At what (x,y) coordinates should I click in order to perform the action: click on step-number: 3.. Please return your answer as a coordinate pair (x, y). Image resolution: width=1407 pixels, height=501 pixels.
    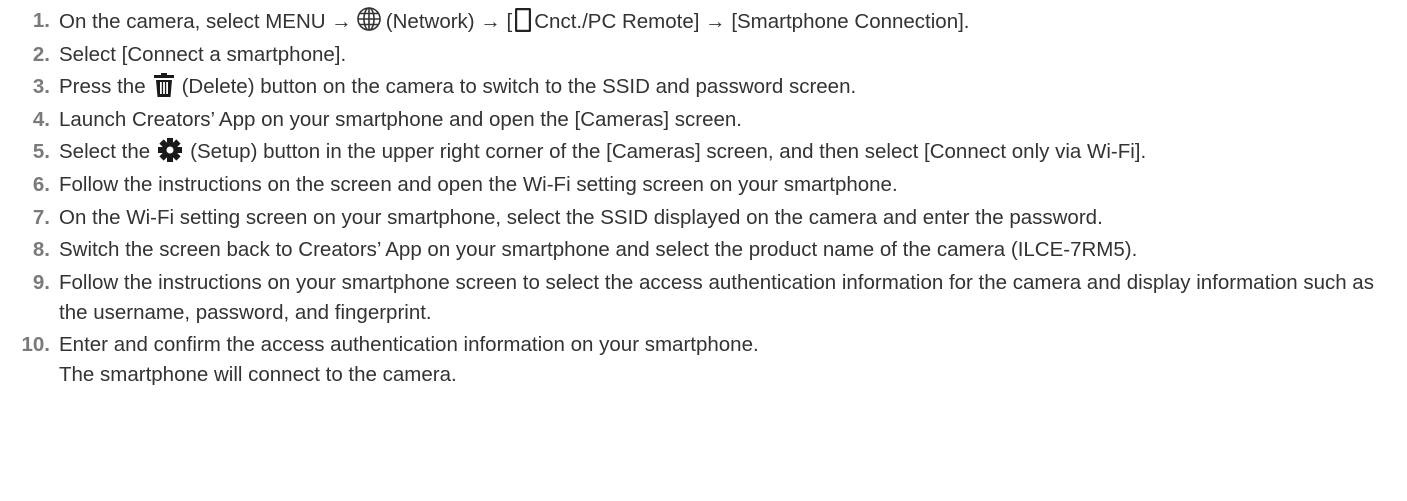
    Looking at the image, I should click on (41, 87).